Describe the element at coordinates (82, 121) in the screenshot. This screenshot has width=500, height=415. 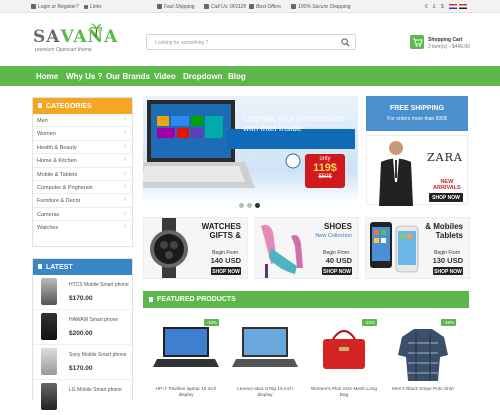
I see `category-item: Men ›` at that location.